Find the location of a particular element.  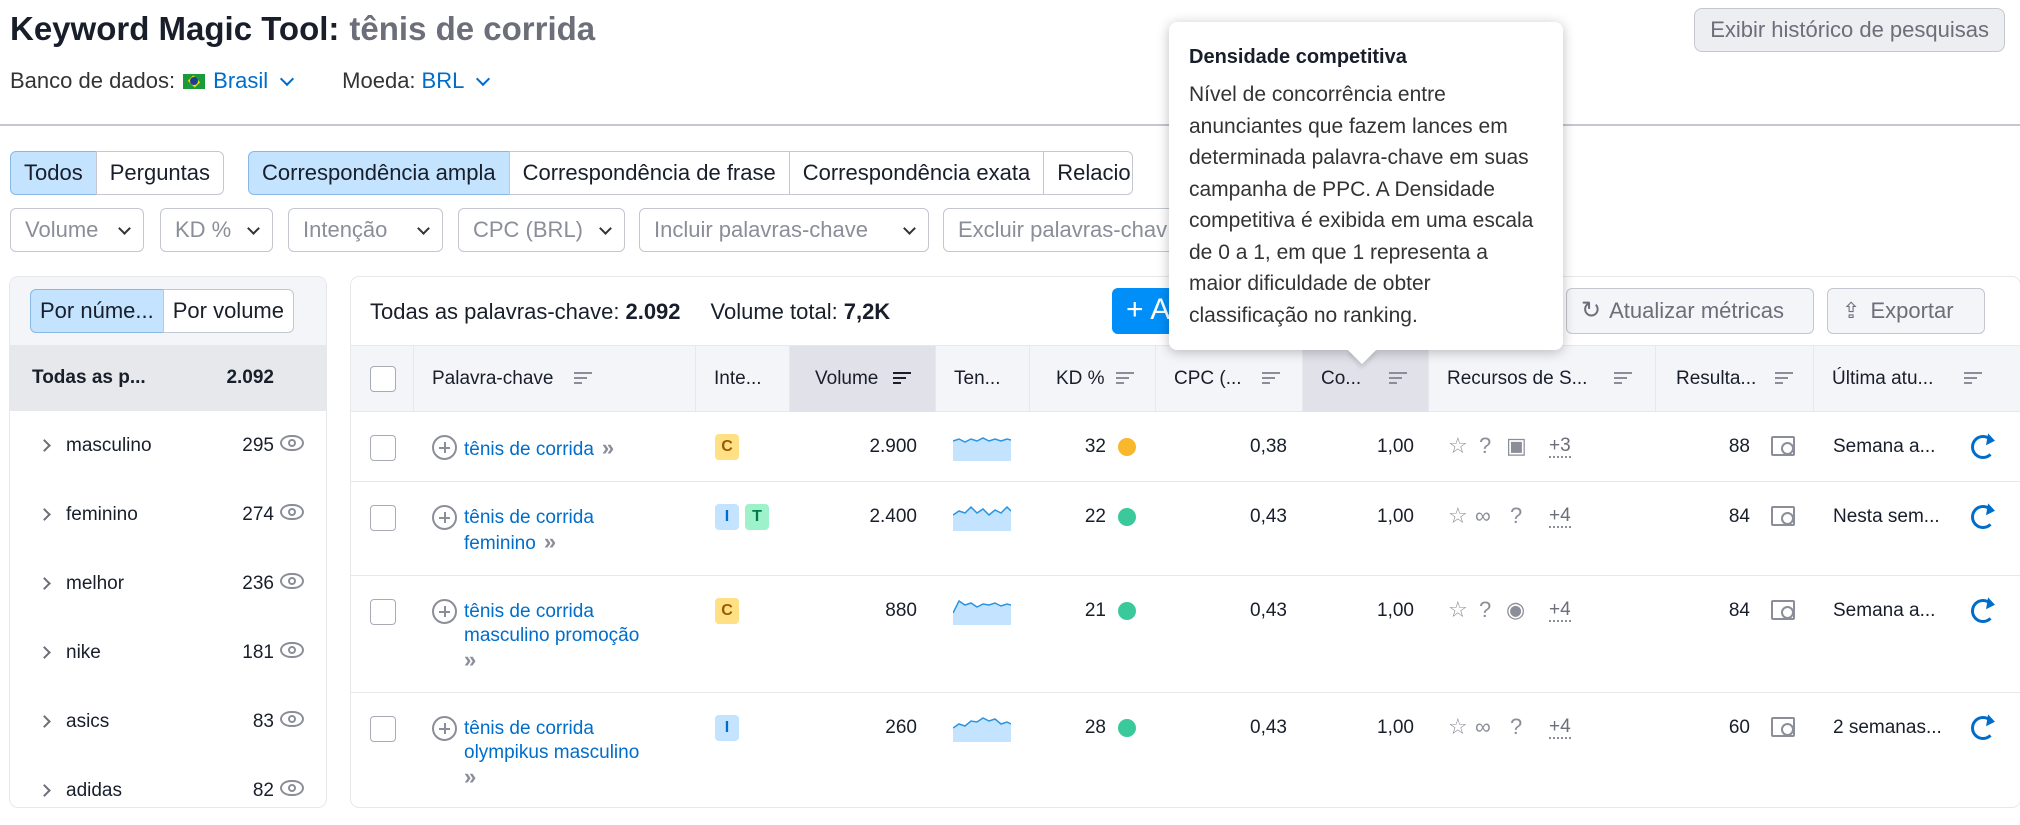

tab-broad-match: Correspondência ampla is located at coordinates (379, 173).